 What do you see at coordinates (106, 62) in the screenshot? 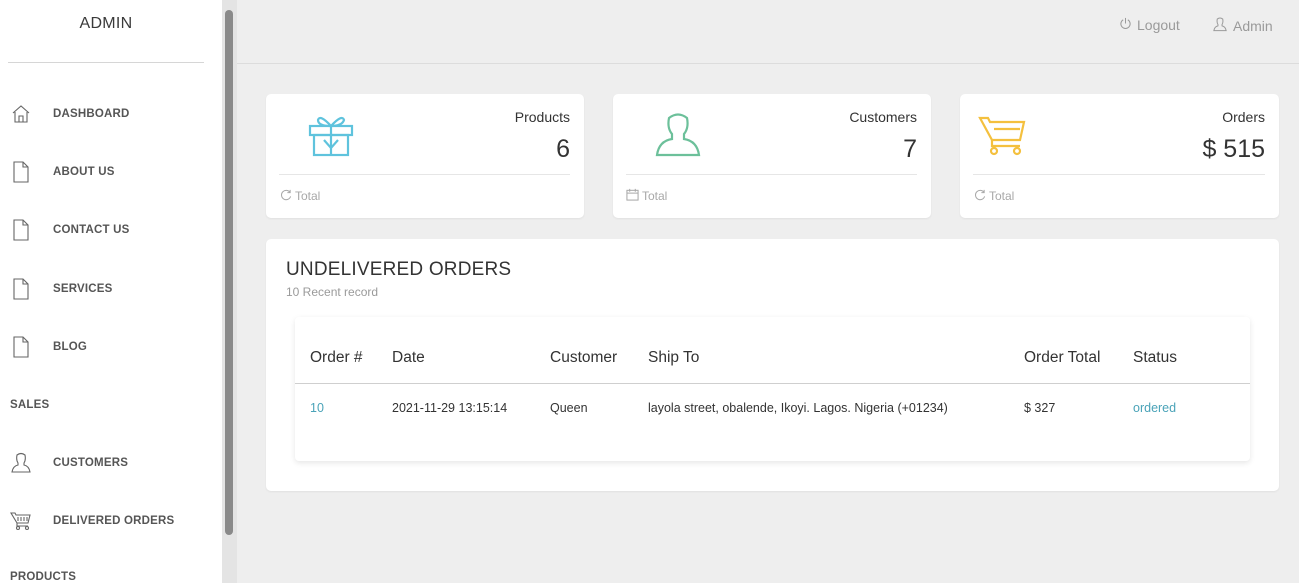
I see `brand-divider` at bounding box center [106, 62].